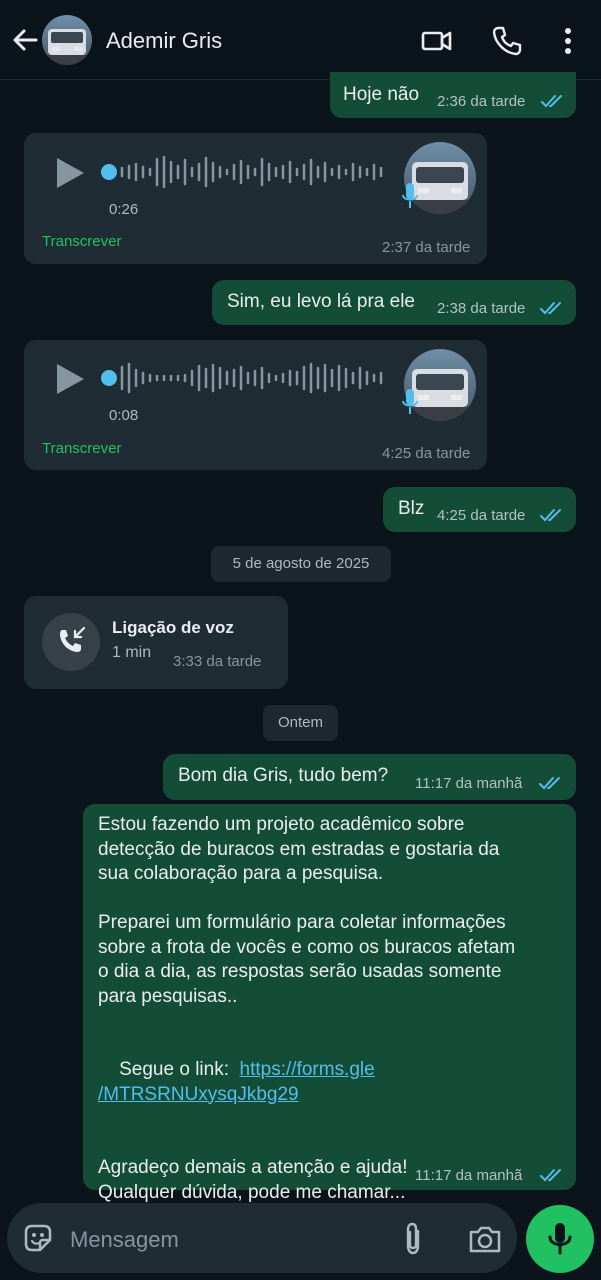  I want to click on call-icon-circle, so click(71, 642).